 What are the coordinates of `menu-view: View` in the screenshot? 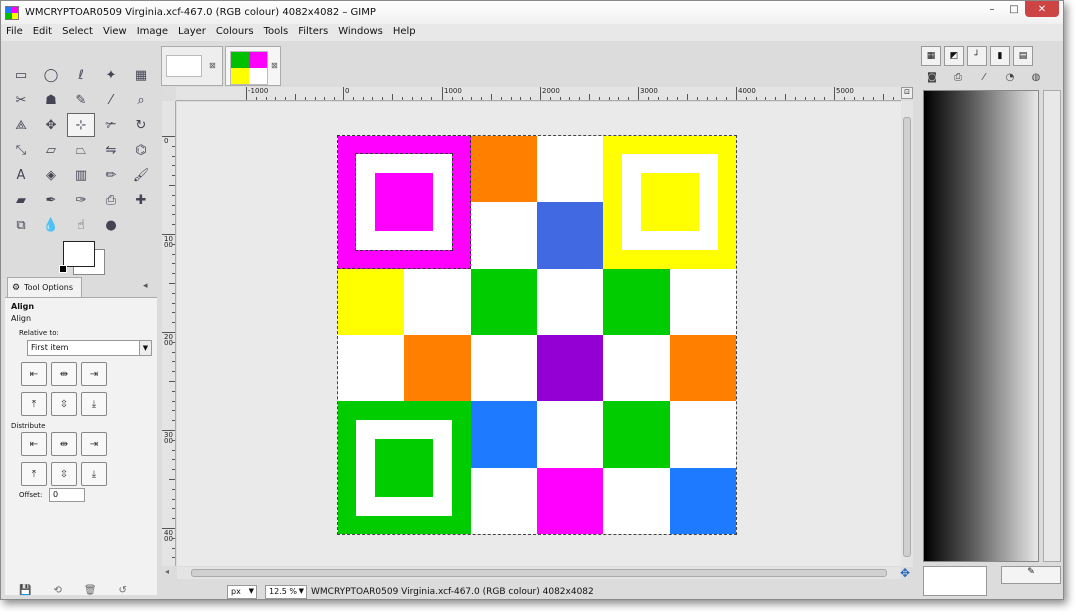 It's located at (115, 32).